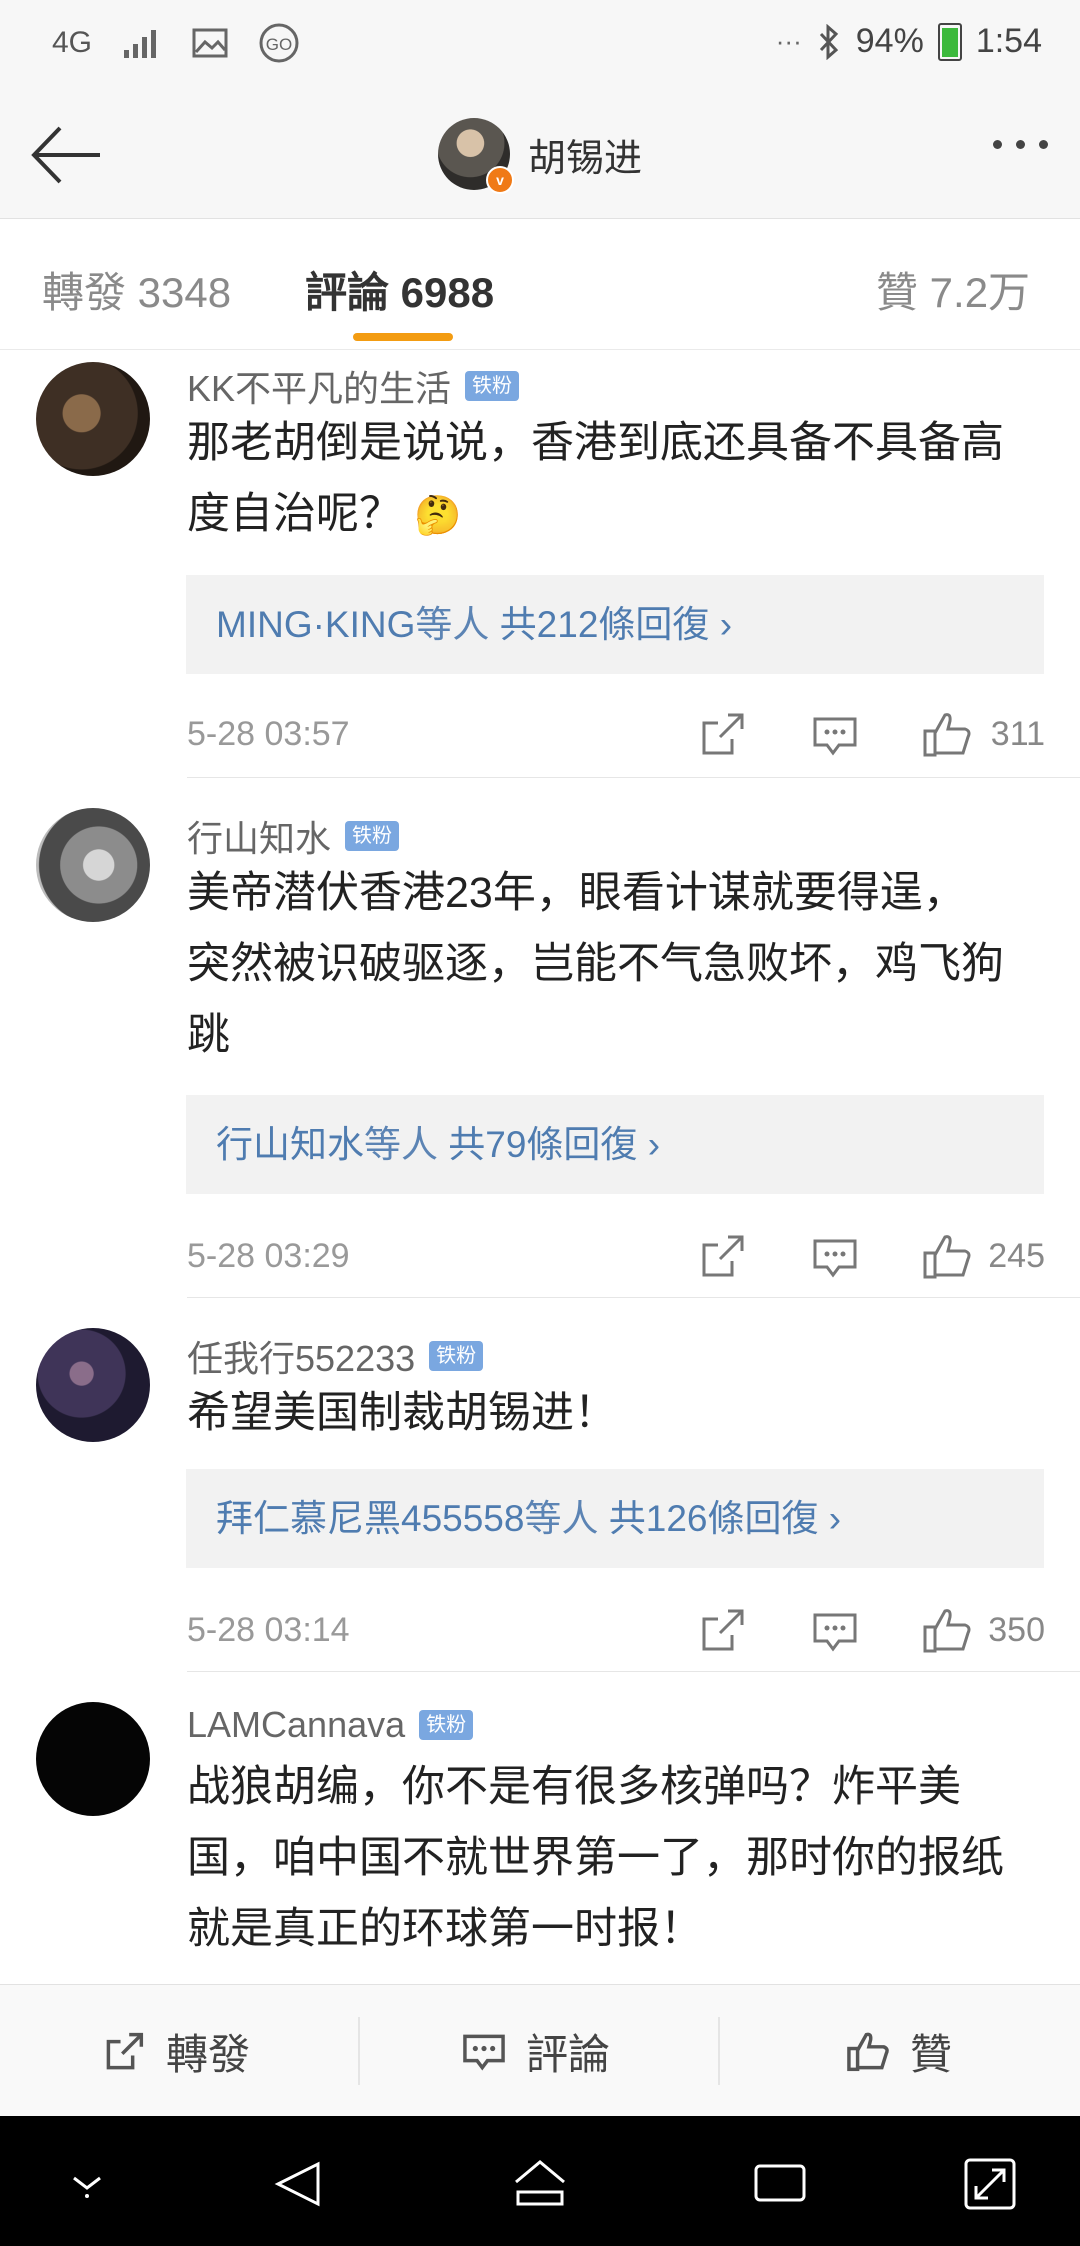 The width and height of the screenshot is (1080, 2246). I want to click on status-bar: 4G GO ··· 94% 1:54, so click(540, 45).